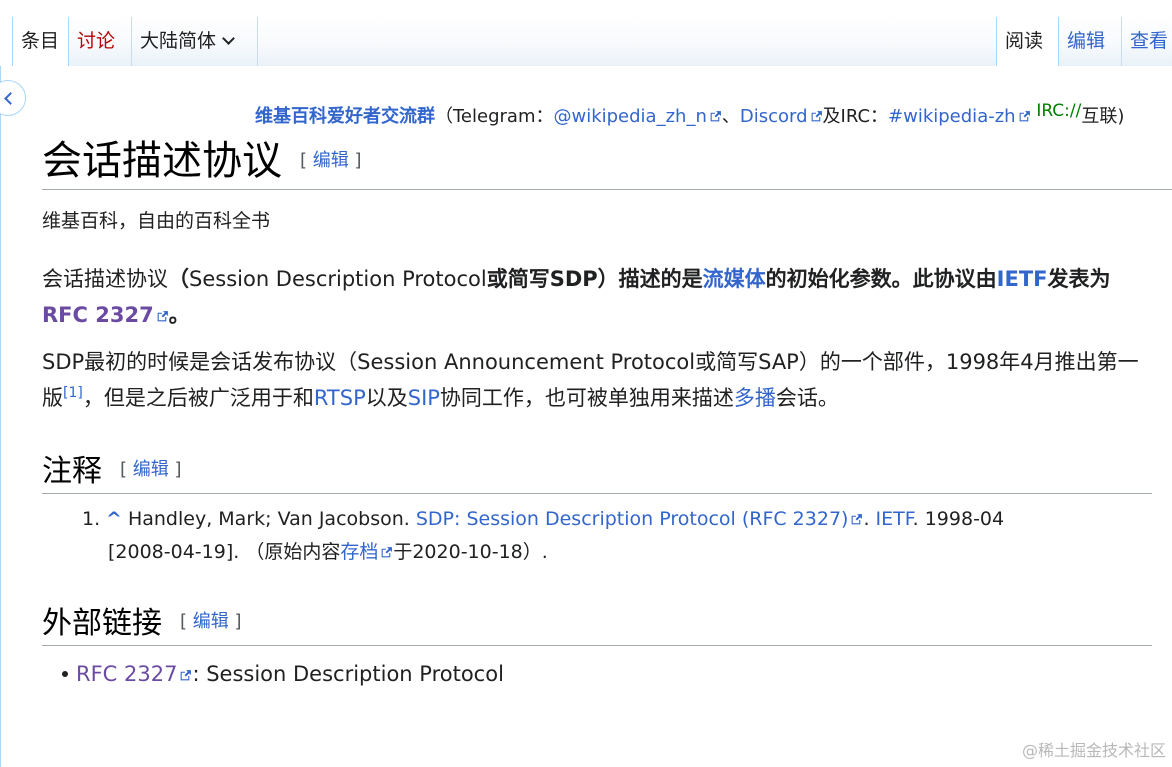 Image resolution: width=1172 pixels, height=767 pixels. What do you see at coordinates (1147, 41) in the screenshot?
I see `tab-view-history: 查看` at bounding box center [1147, 41].